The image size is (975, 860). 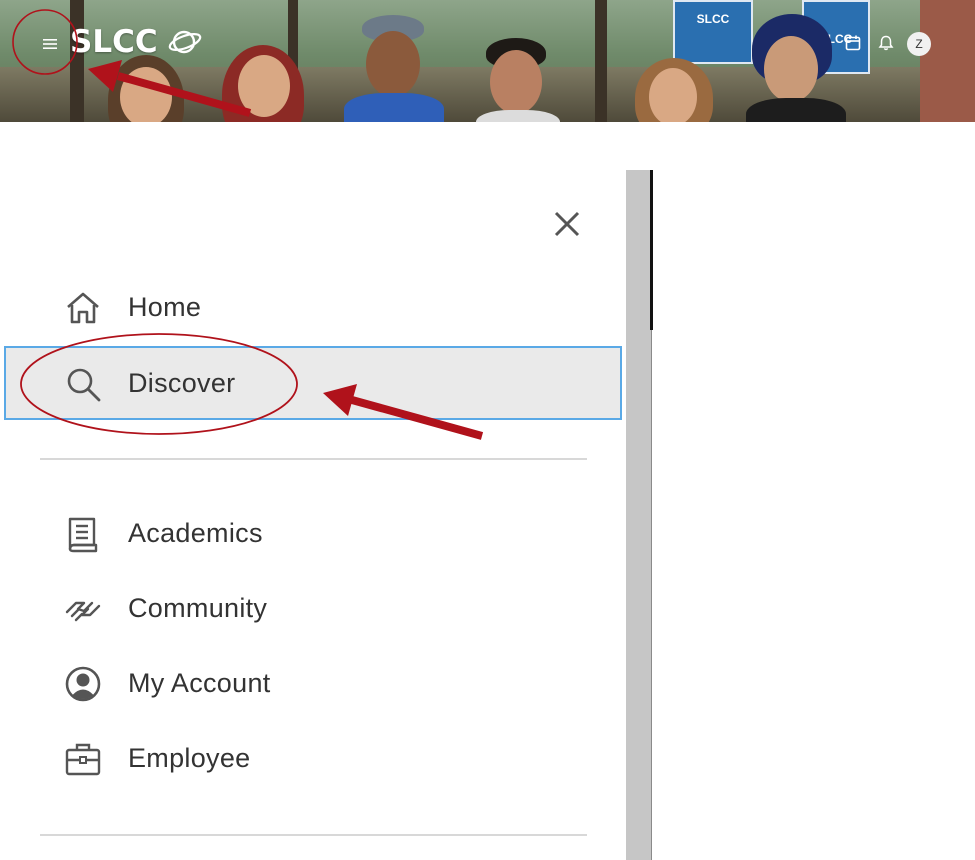 I want to click on nav-item-discover: Discover, so click(x=313, y=383).